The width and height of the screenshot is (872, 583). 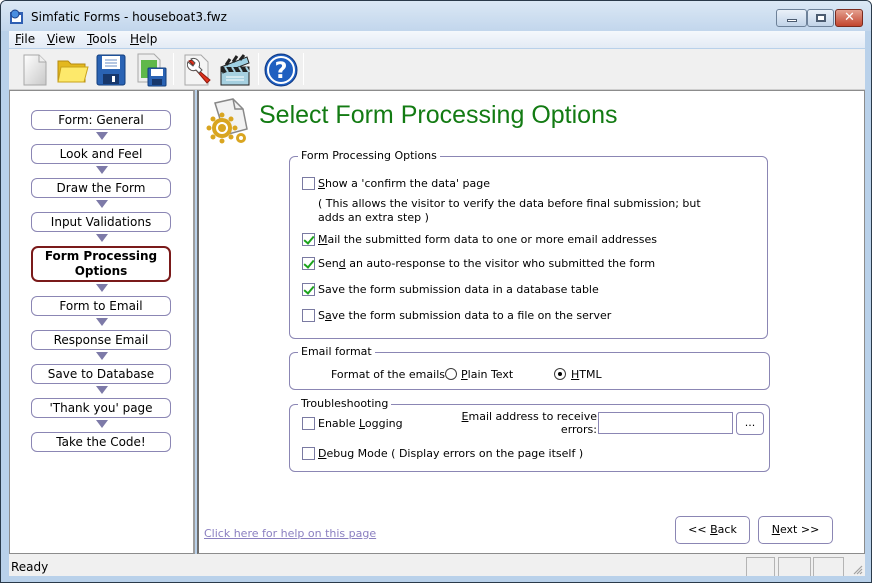 I want to click on plain-text-label: Plain Text, so click(x=487, y=374).